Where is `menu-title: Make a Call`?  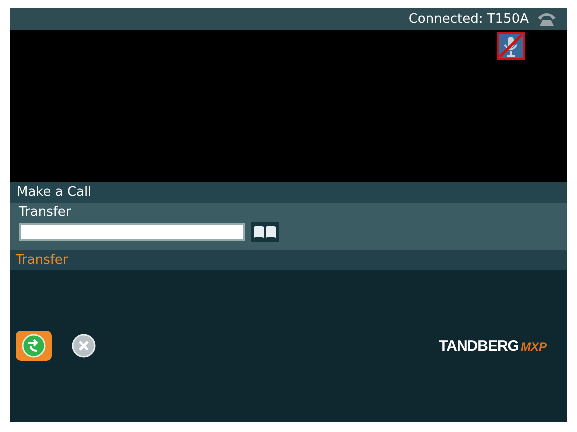
menu-title: Make a Call is located at coordinates (288, 192).